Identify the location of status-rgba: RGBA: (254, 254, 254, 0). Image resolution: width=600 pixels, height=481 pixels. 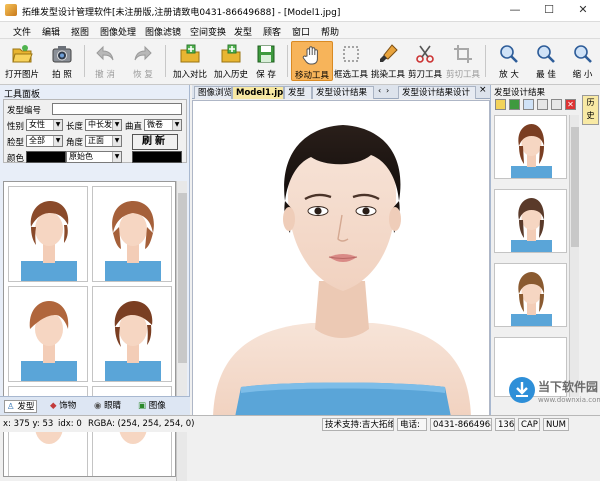
(141, 424).